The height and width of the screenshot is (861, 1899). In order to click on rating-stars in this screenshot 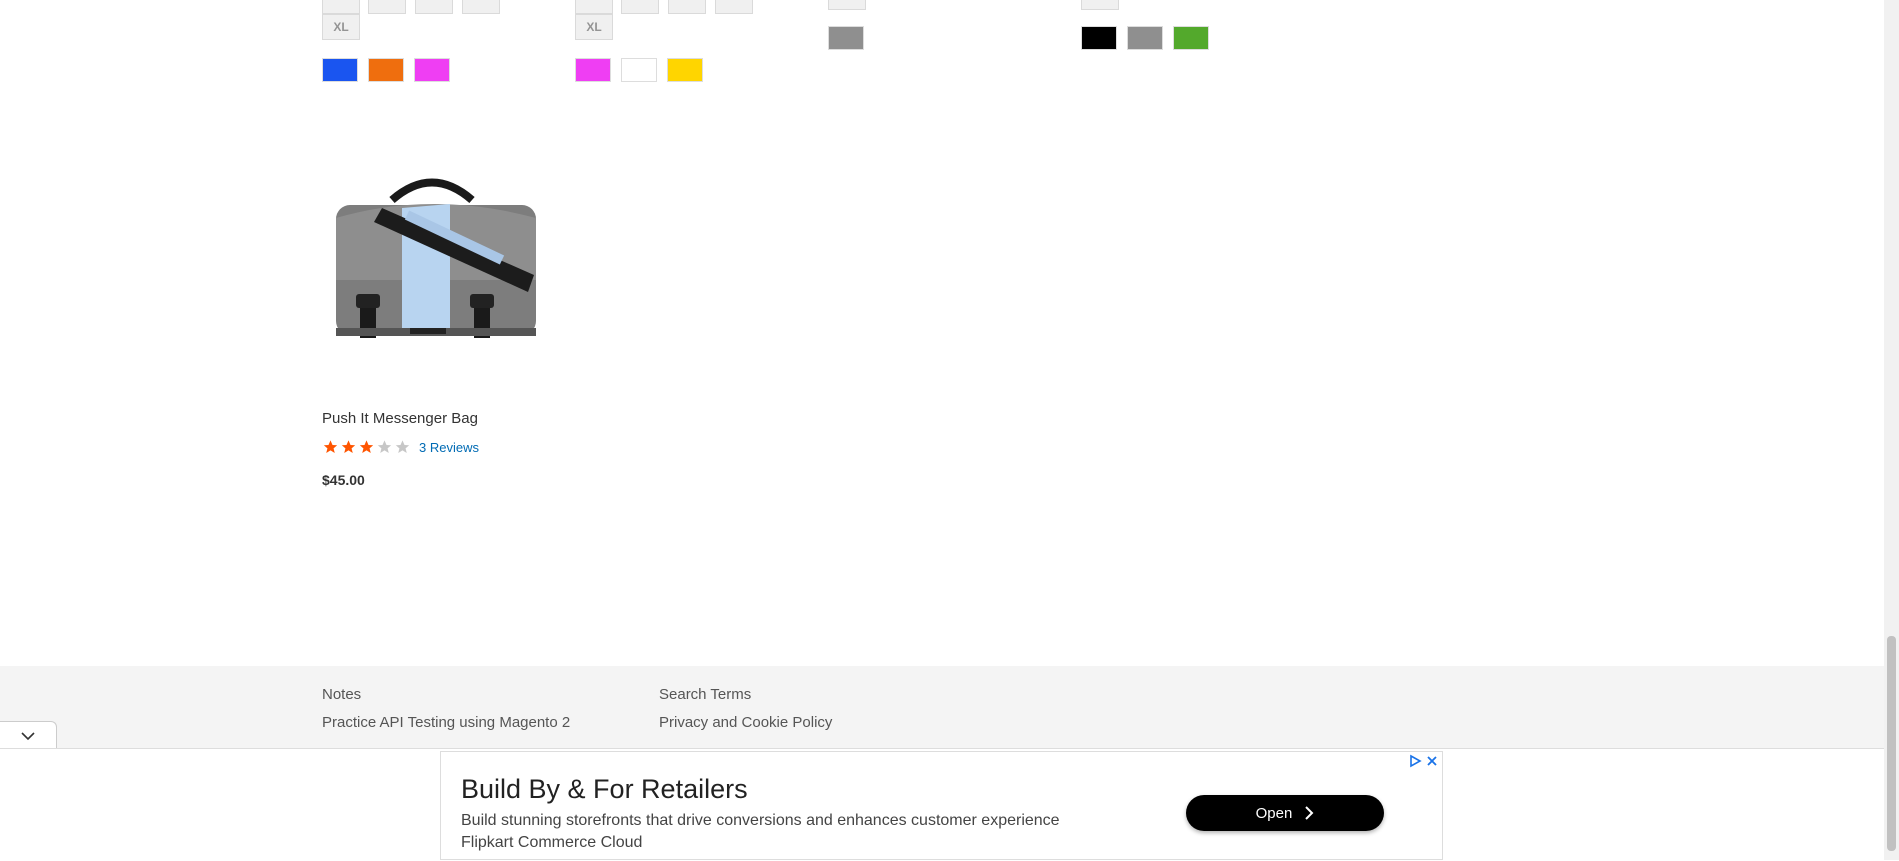, I will do `click(366, 447)`.